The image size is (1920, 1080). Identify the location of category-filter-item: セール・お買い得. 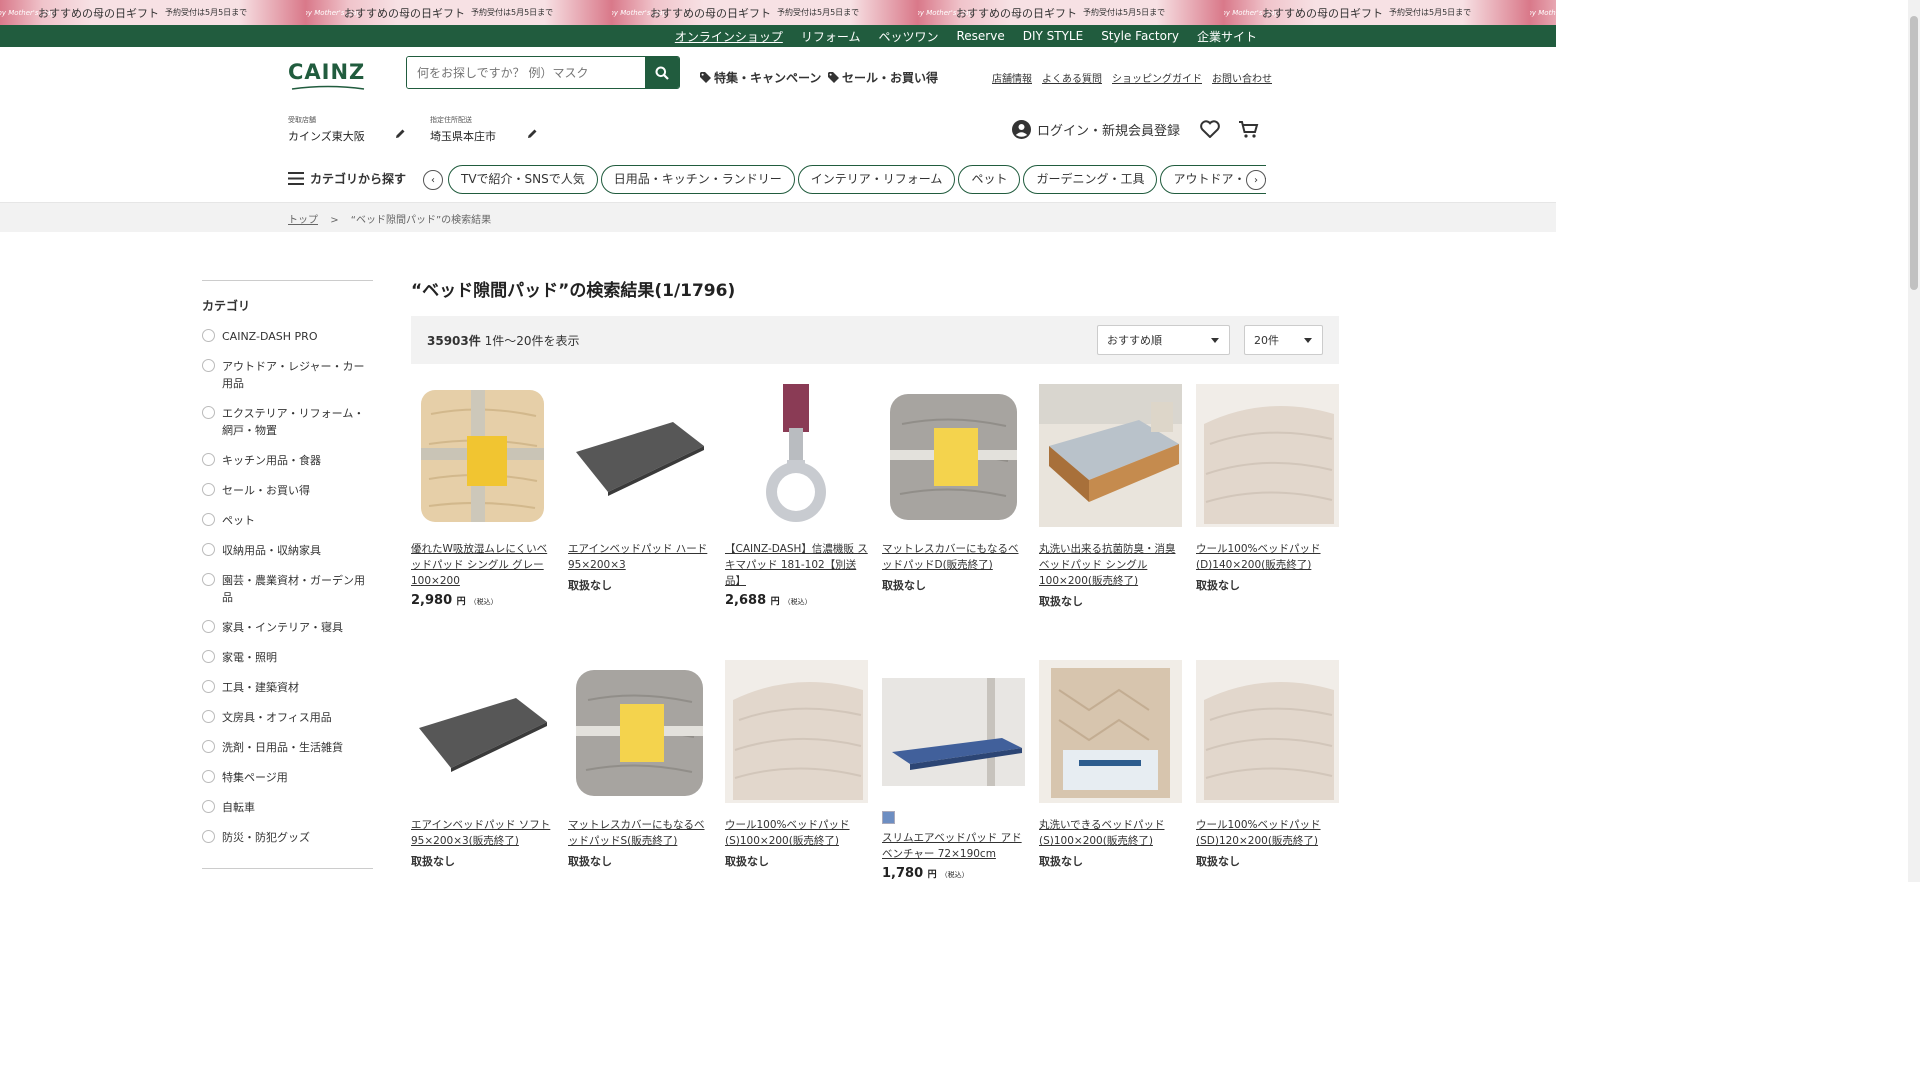
(287, 490).